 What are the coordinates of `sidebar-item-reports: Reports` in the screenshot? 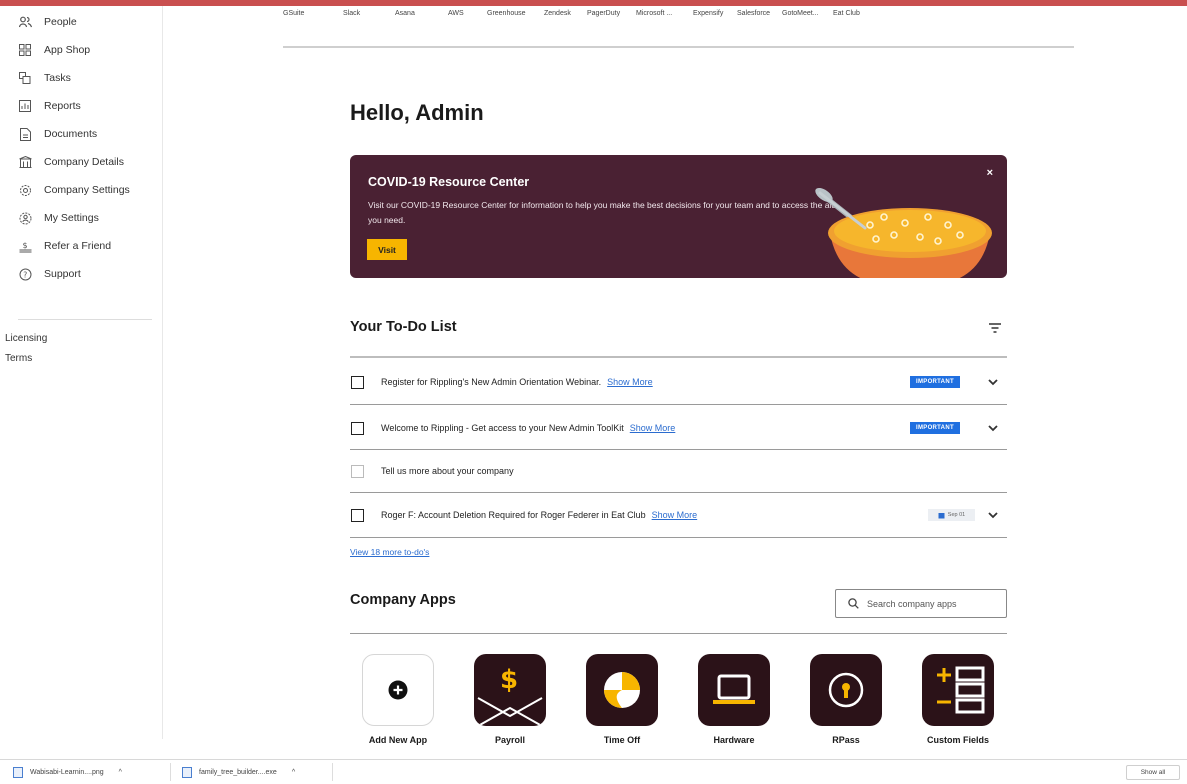 It's located at (49, 106).